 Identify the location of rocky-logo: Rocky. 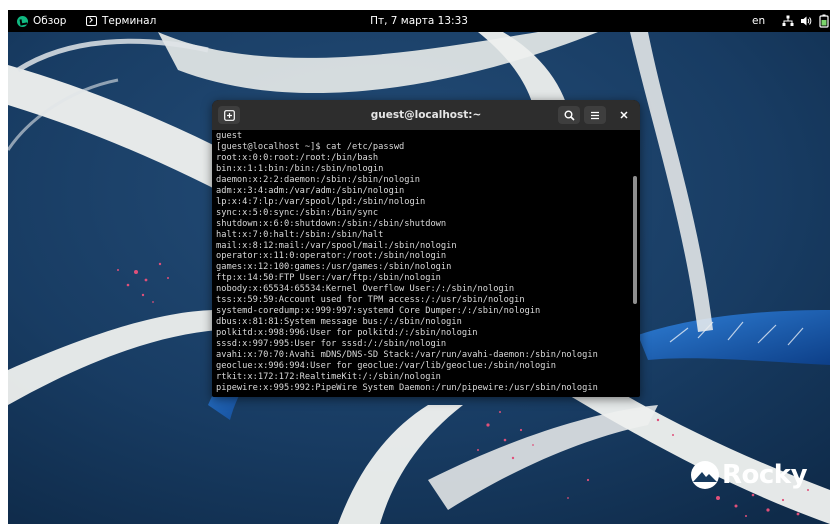
(749, 475).